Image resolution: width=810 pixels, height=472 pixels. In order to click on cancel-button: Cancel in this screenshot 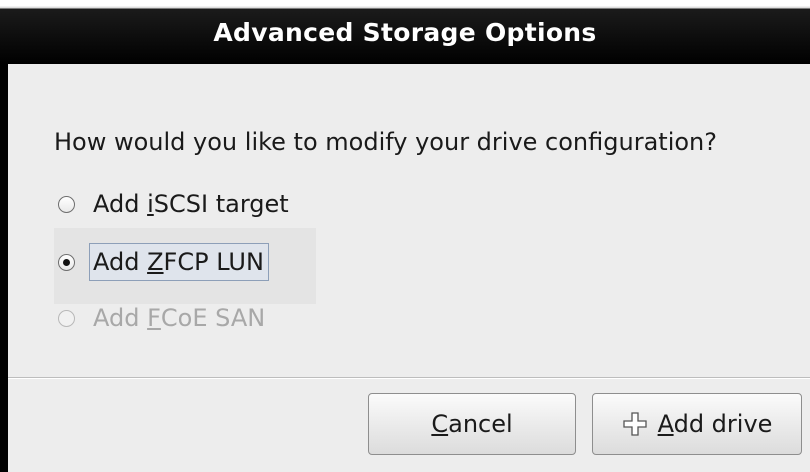, I will do `click(472, 424)`.